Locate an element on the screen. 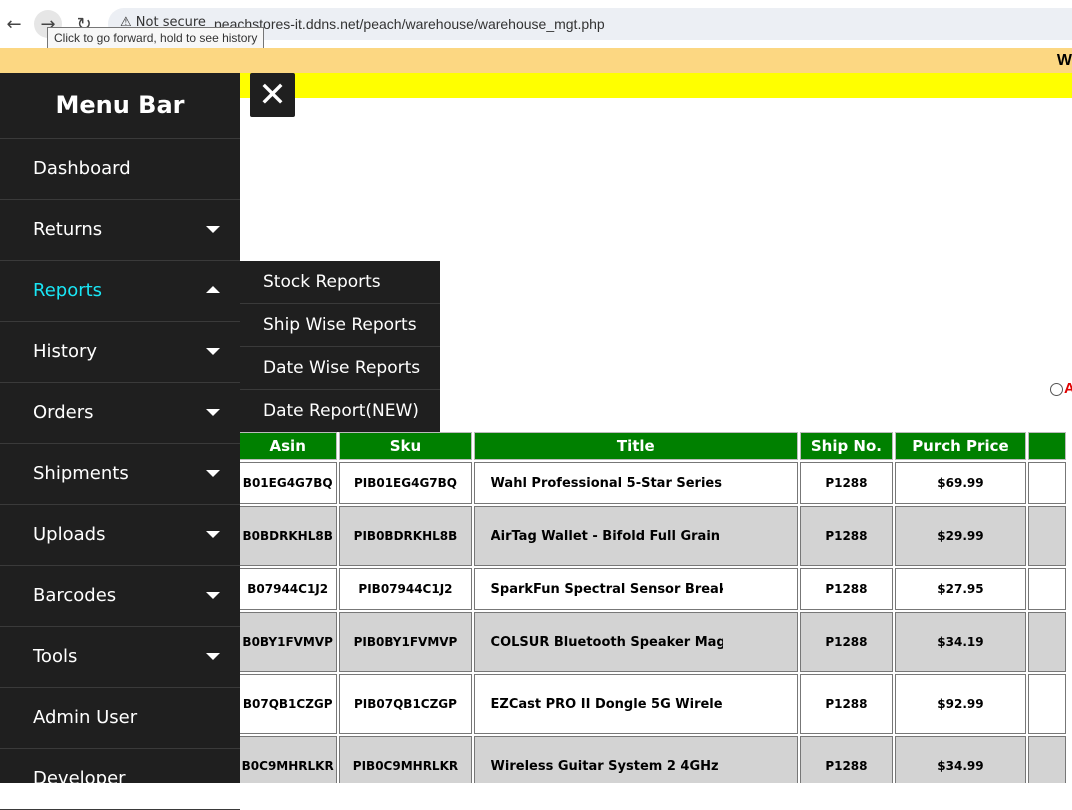 The width and height of the screenshot is (1072, 810). sidebar-item-label: Tools is located at coordinates (55, 656).